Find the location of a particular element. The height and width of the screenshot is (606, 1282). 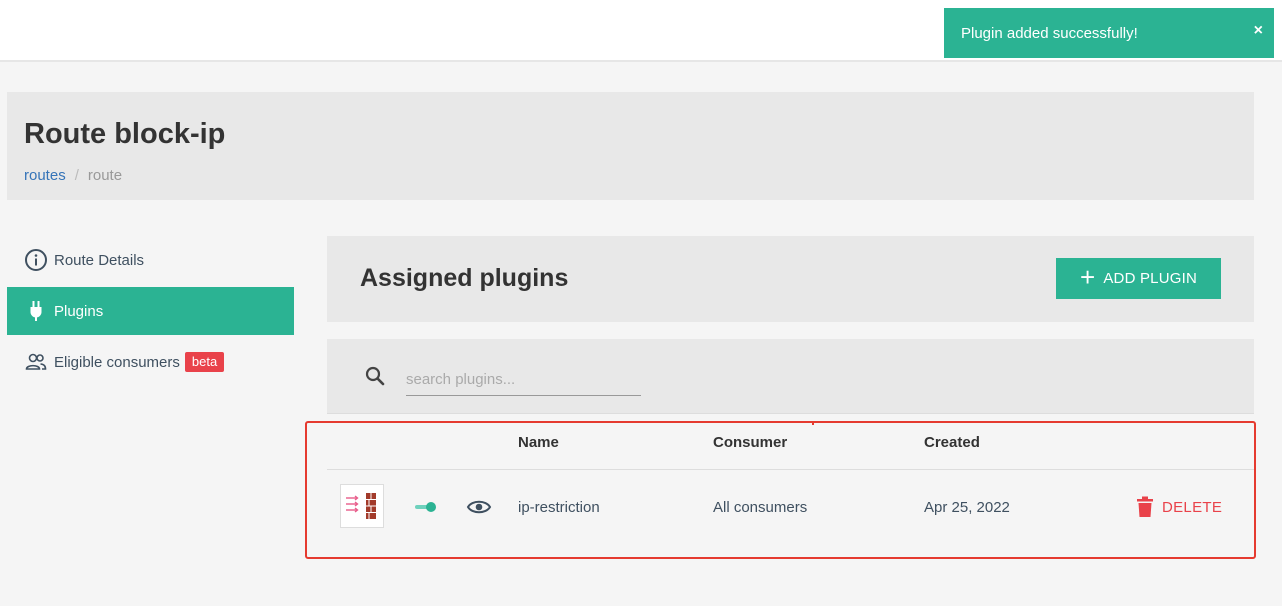

beta-badge: beta is located at coordinates (204, 362).